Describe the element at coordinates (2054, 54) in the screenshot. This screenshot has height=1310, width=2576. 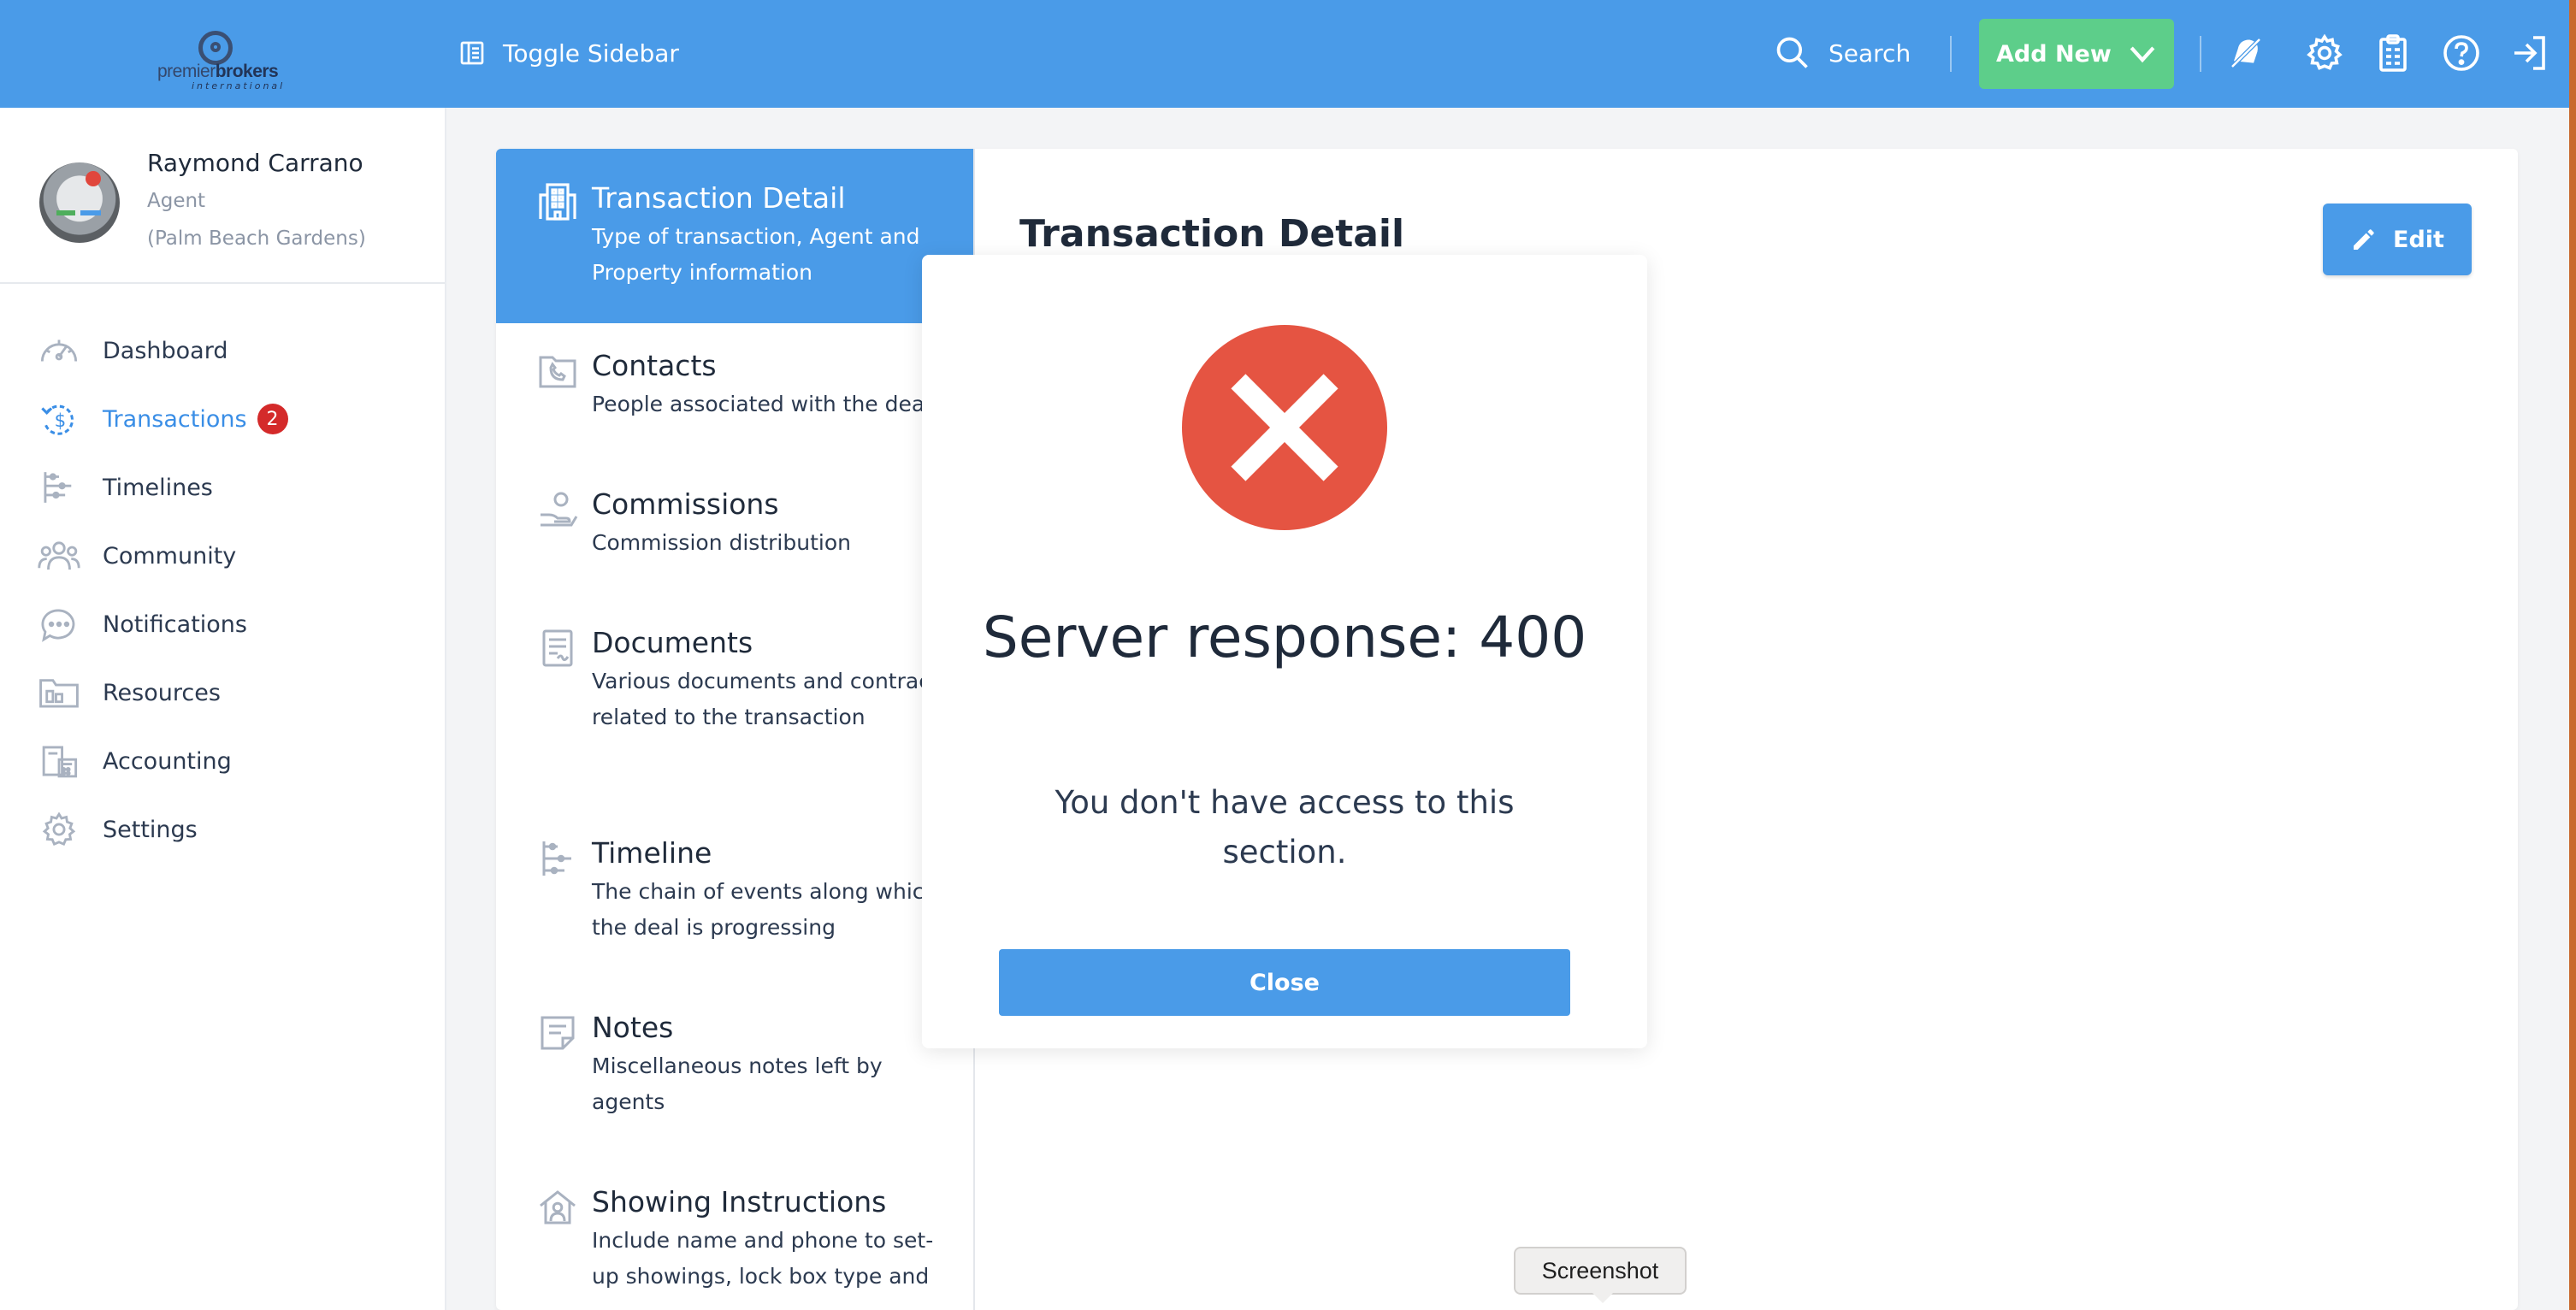
I see `add-new-label: Add New` at that location.